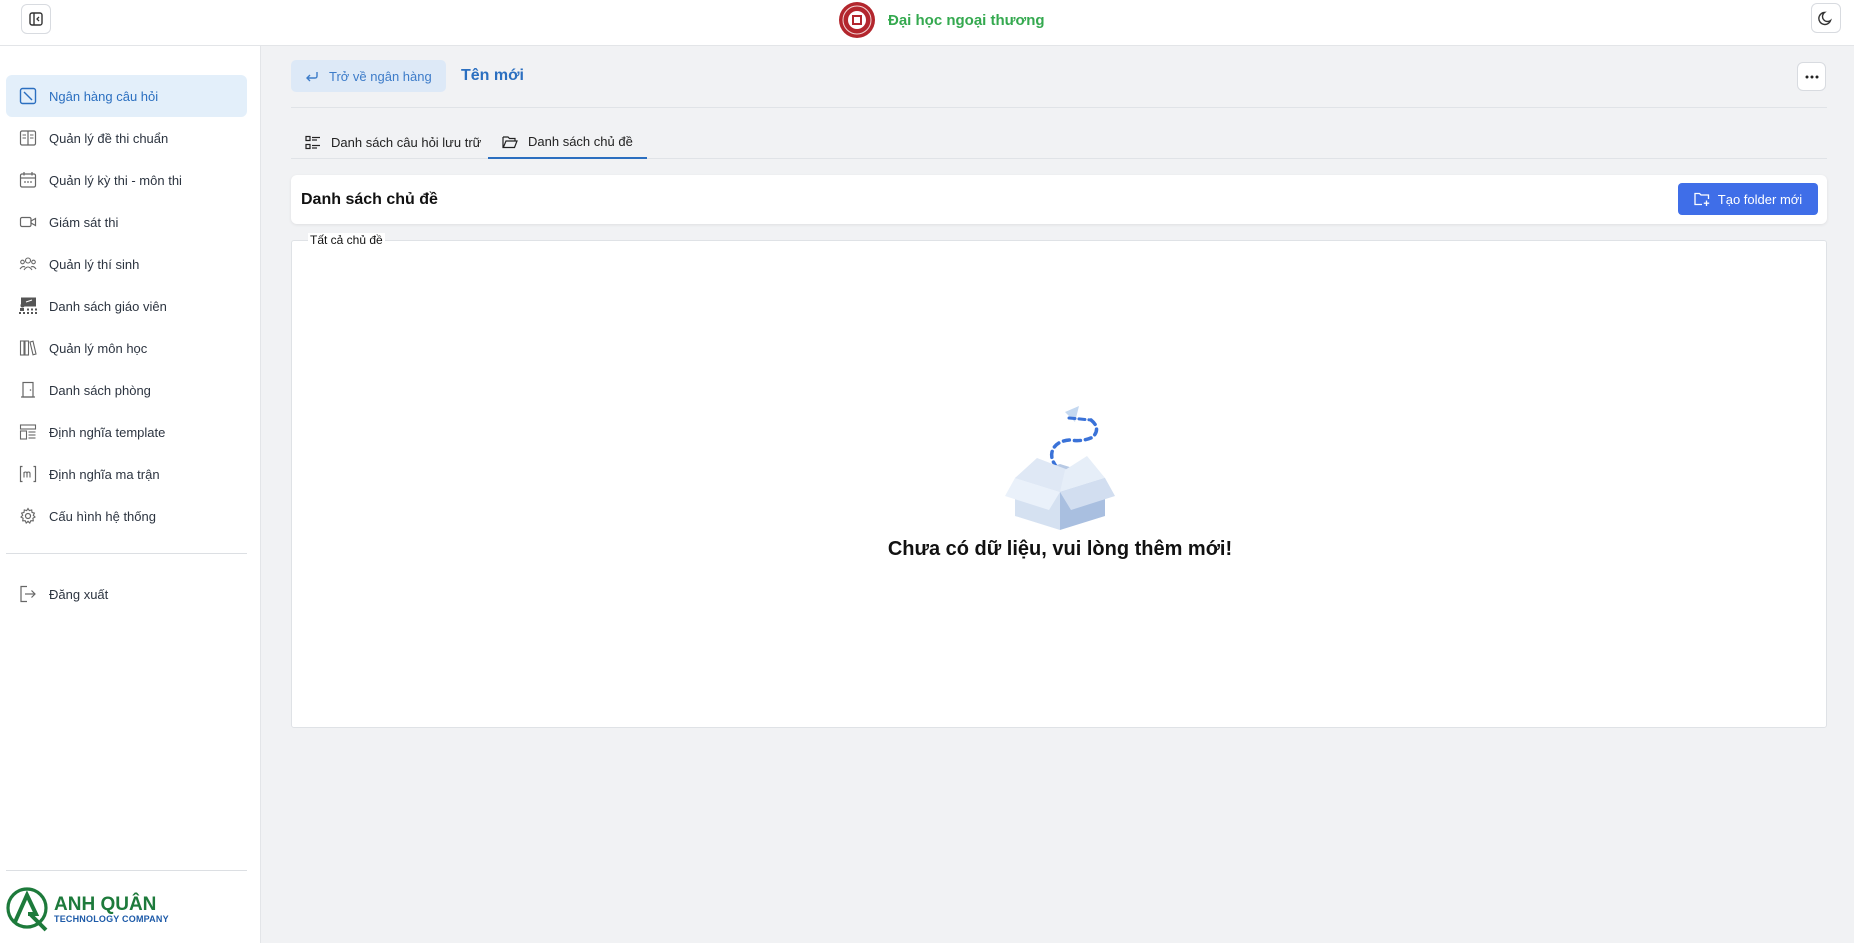 The height and width of the screenshot is (943, 1854). I want to click on sidebar-item-matrix: Định nghĩa ma trận, so click(126, 474).